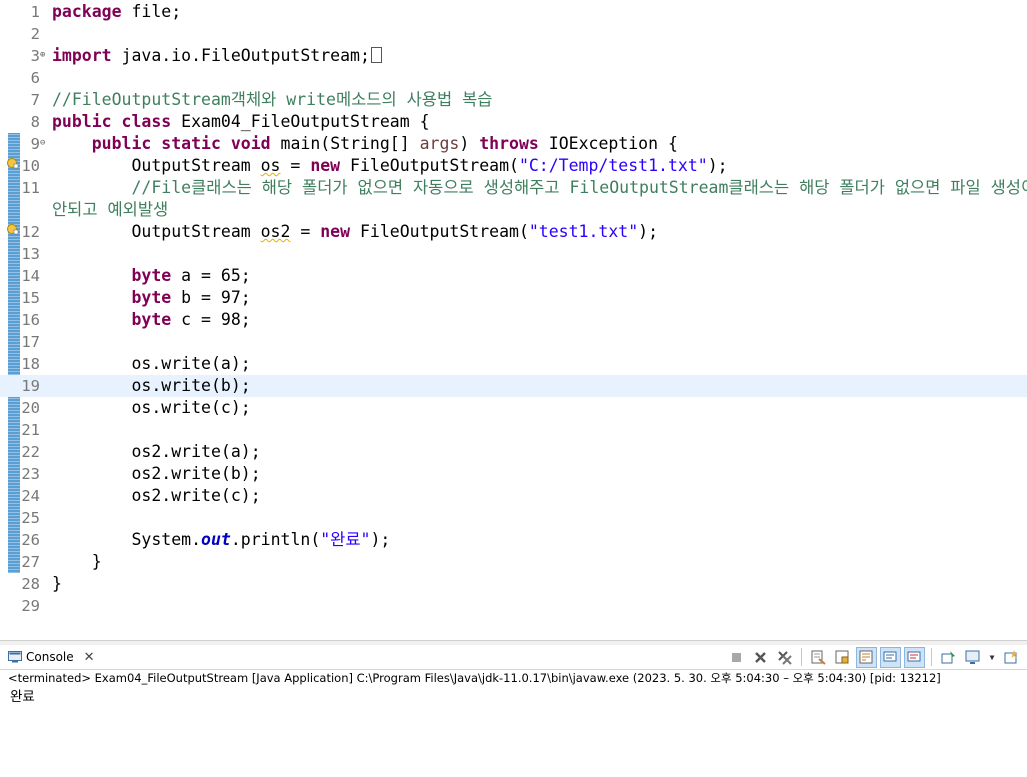 This screenshot has height=777, width=1027. Describe the element at coordinates (513, 78) in the screenshot. I see `code-line: 6` at that location.